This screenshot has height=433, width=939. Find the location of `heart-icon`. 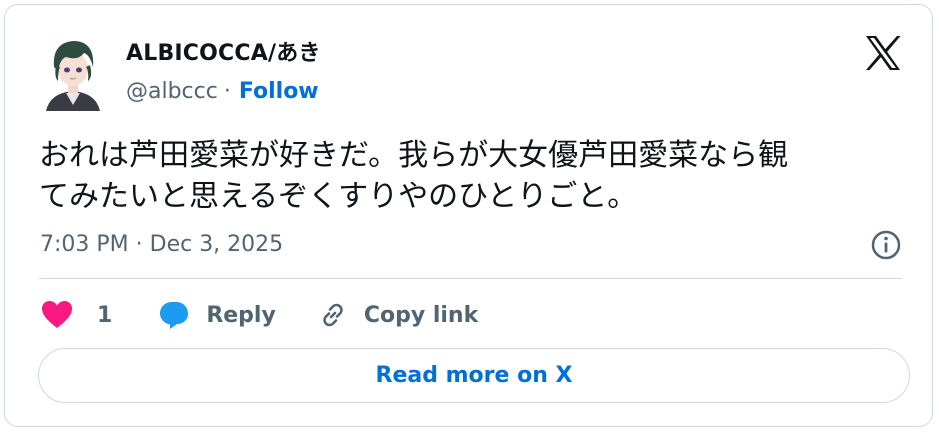

heart-icon is located at coordinates (57, 314).